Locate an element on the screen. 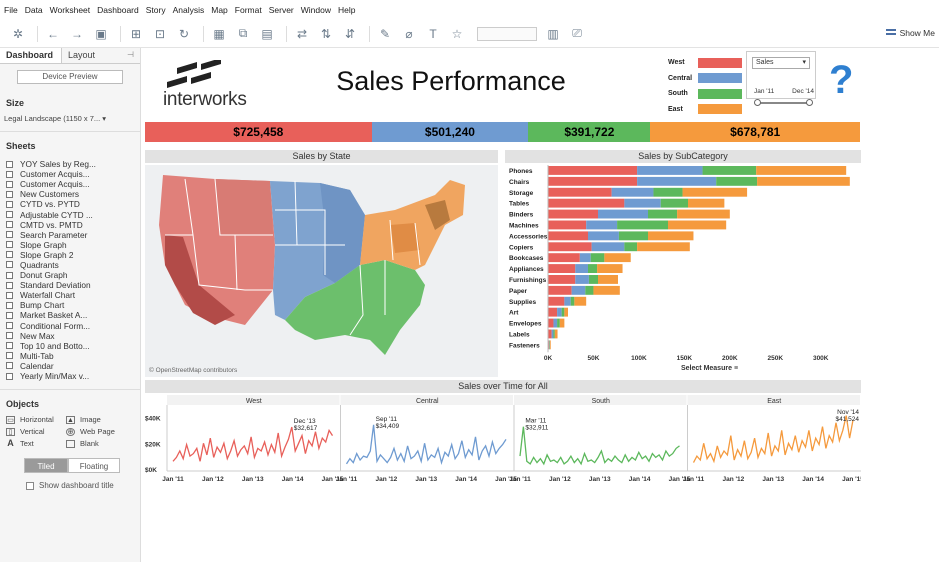 The image size is (939, 562). floating-button: Floating is located at coordinates (94, 466).